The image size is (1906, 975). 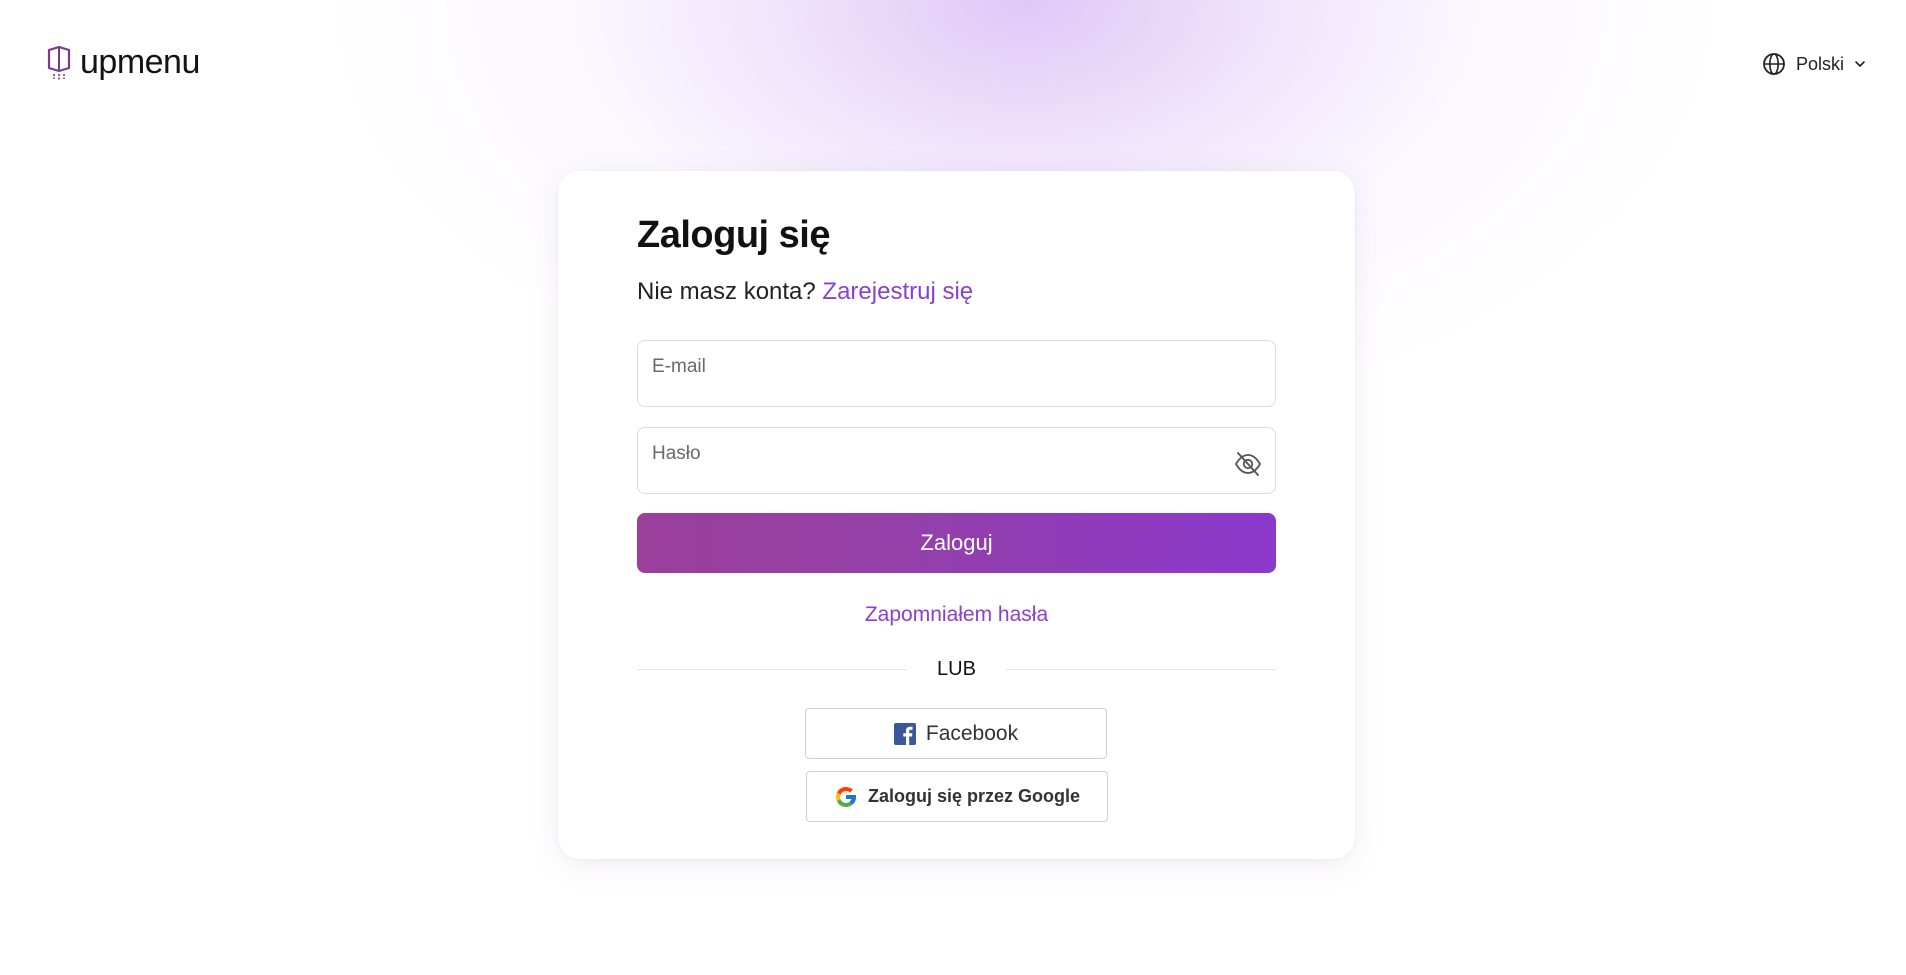 I want to click on language-label: Polski, so click(x=1819, y=63).